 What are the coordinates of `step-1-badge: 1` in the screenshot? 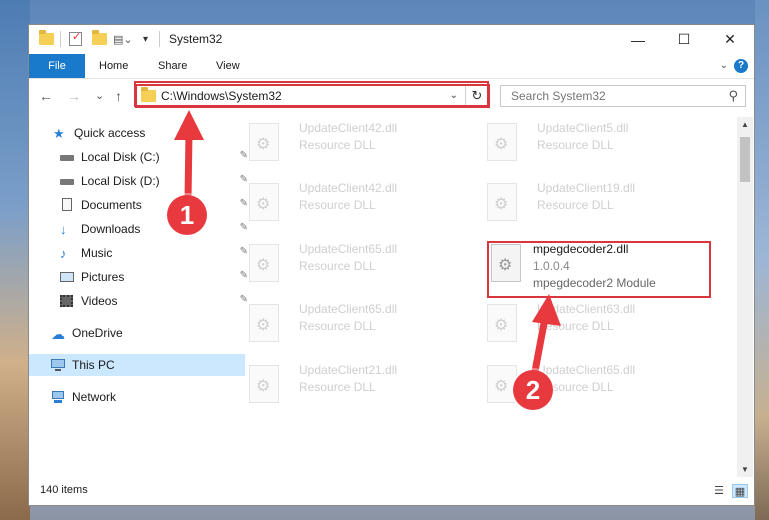 It's located at (187, 215).